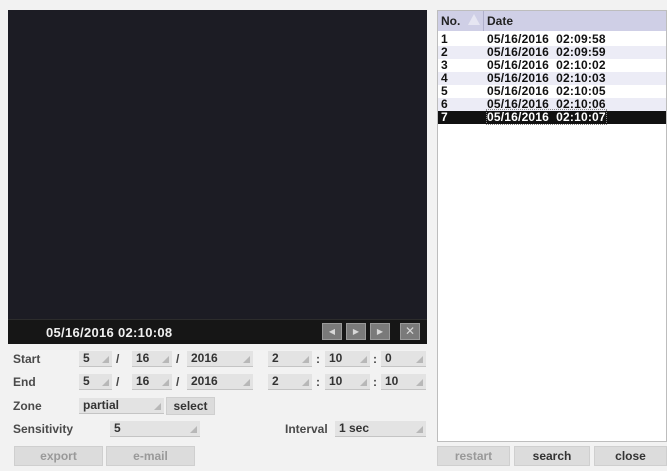 This screenshot has width=667, height=471. Describe the element at coordinates (143, 381) in the screenshot. I see `end-day-value: 16` at that location.